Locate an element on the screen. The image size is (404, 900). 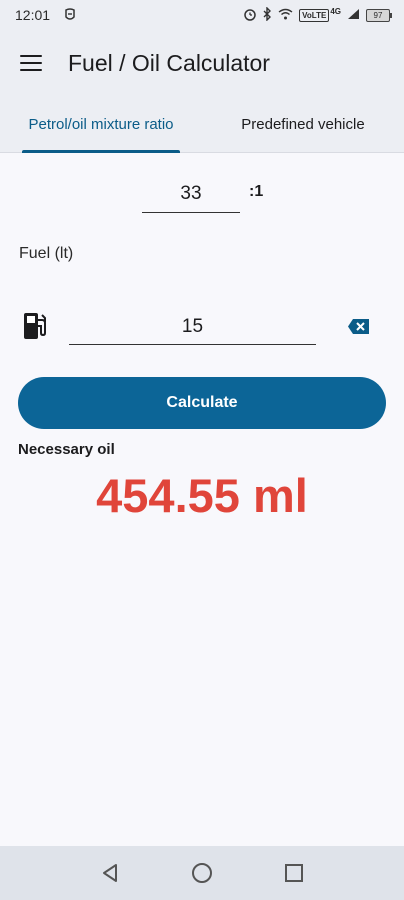
tab-mixture-ratio: Petrol/oil mixture ratio is located at coordinates (101, 124).